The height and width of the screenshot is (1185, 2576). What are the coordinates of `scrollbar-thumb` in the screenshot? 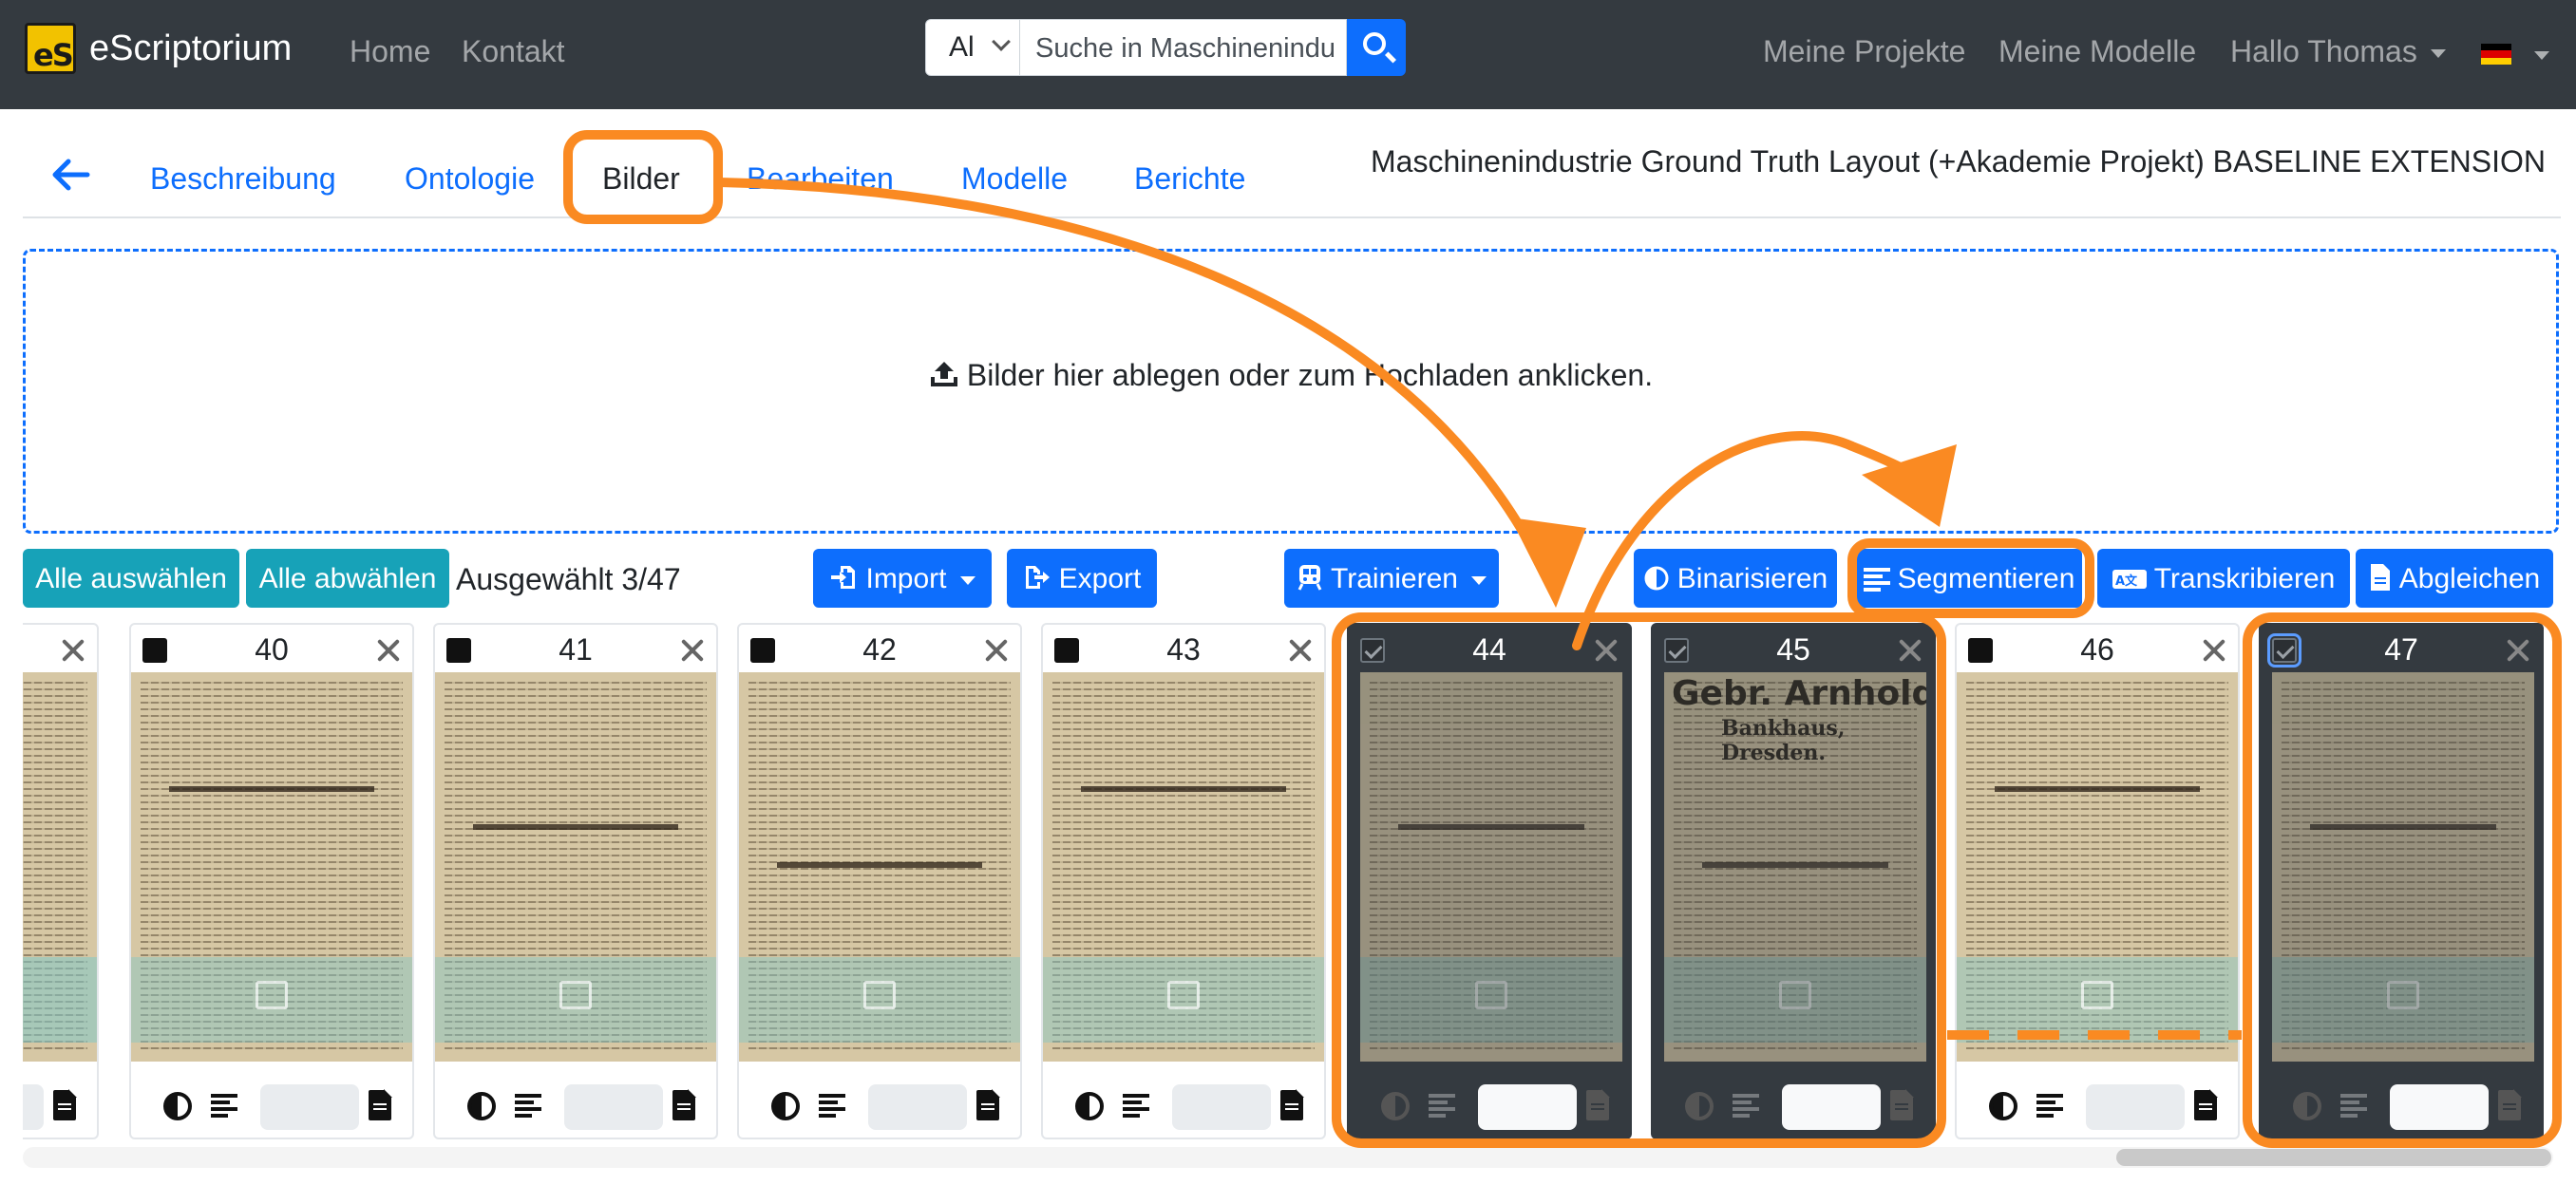 It's located at (2333, 1157).